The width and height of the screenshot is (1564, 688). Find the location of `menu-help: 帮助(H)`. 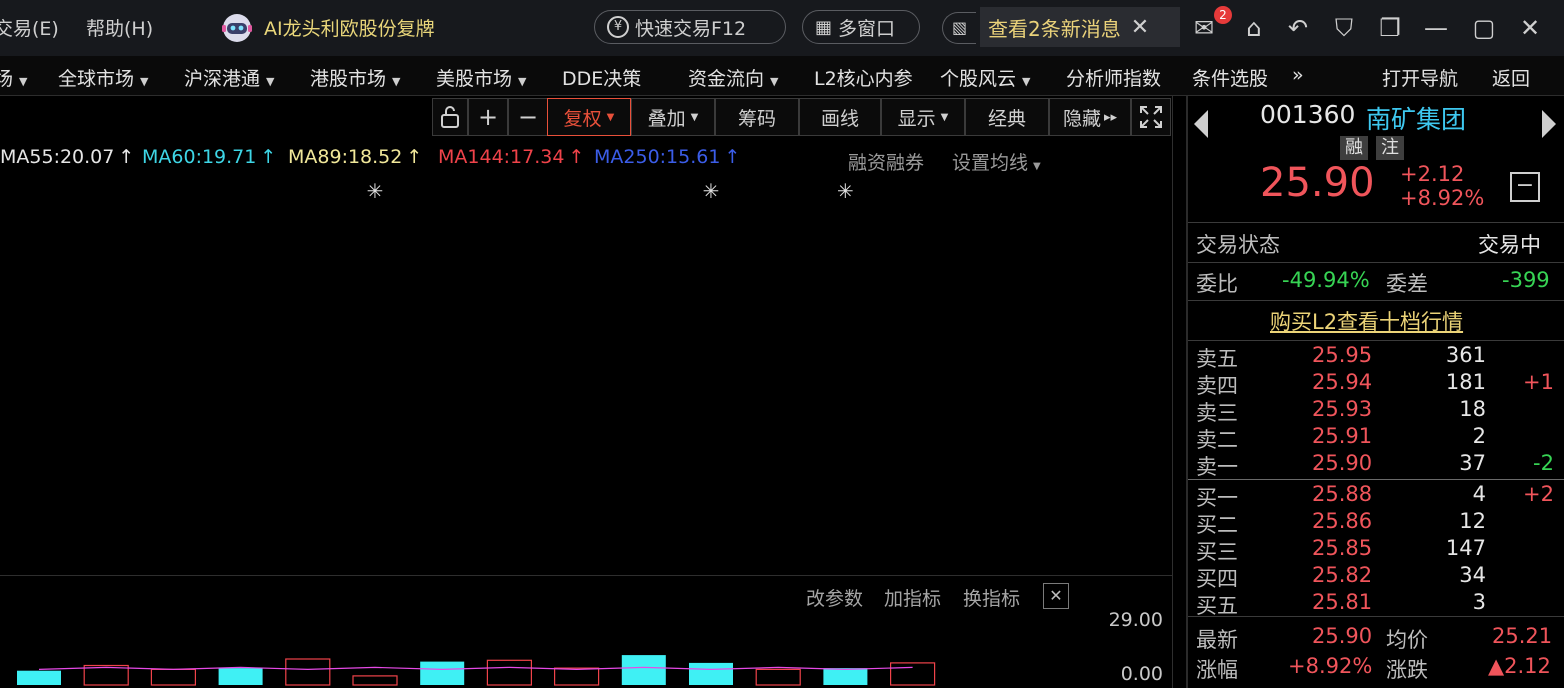

menu-help: 帮助(H) is located at coordinates (119, 27).